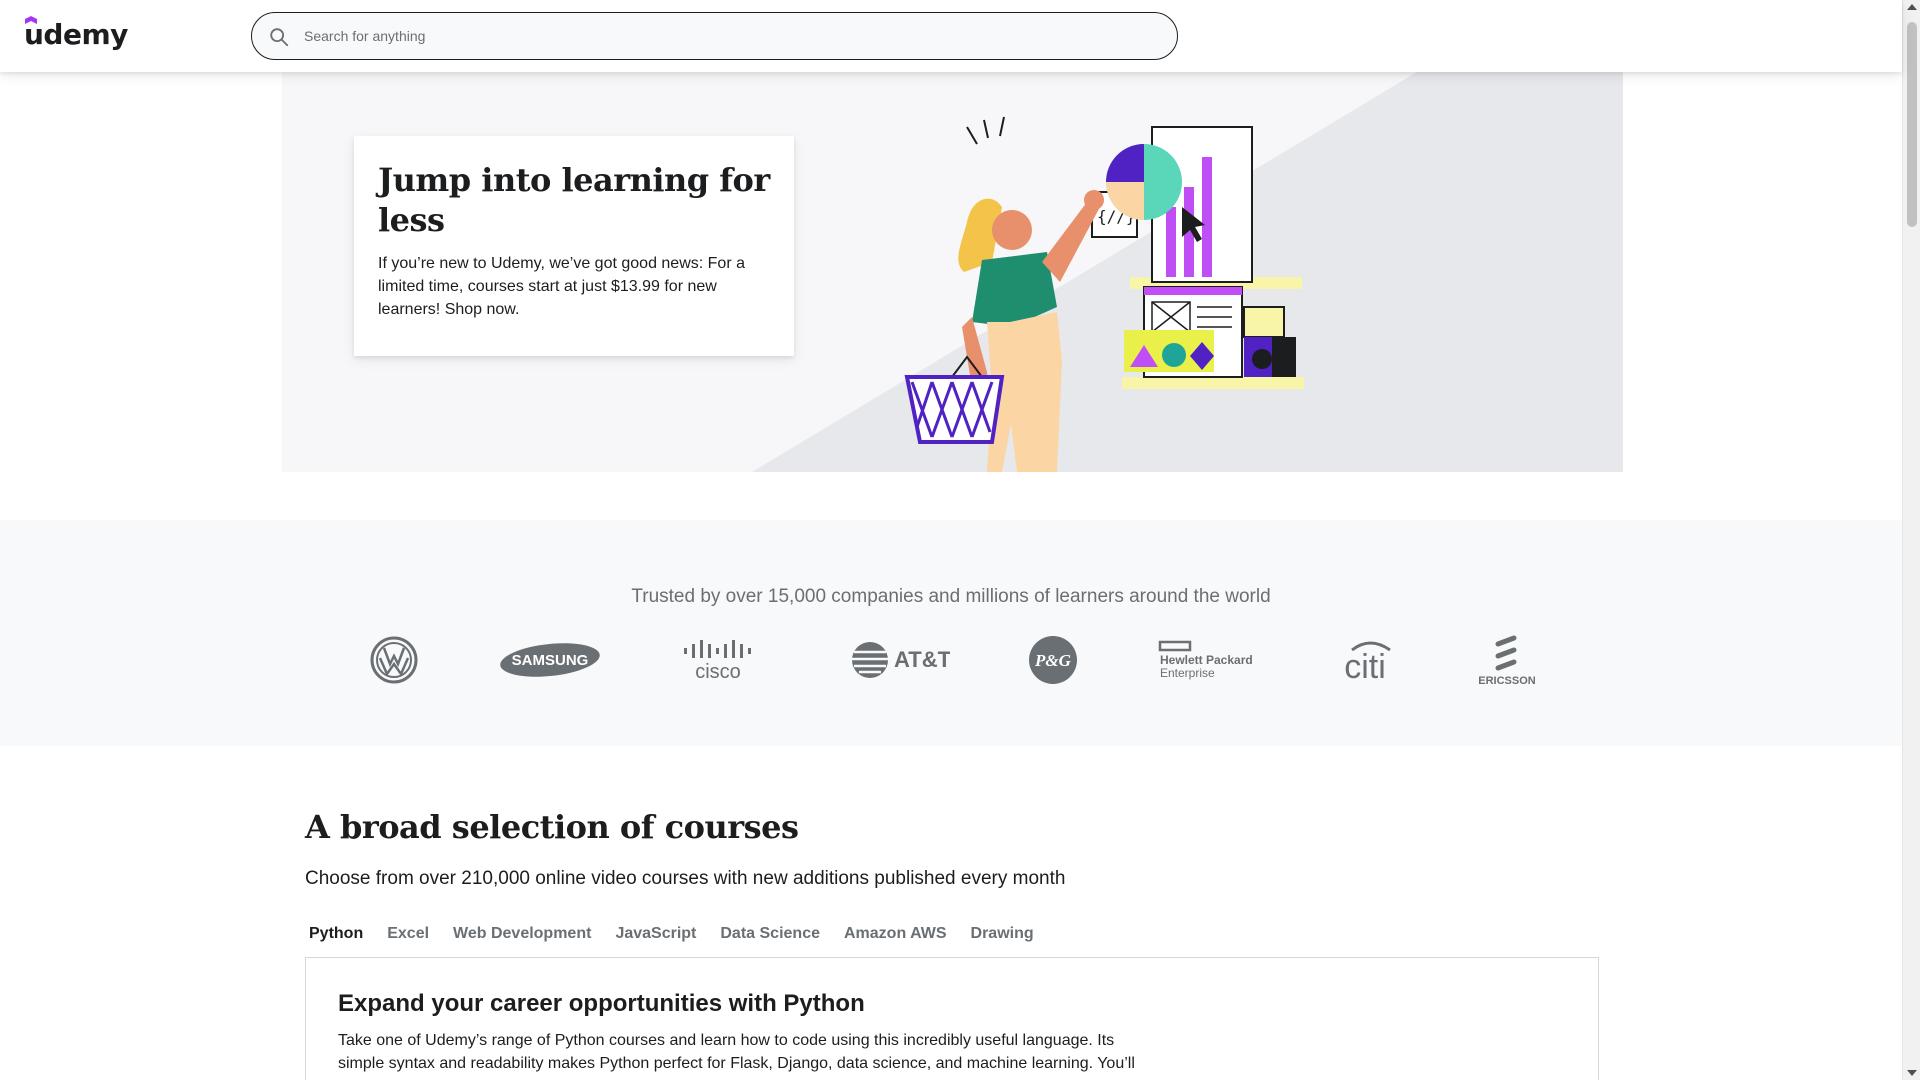  Describe the element at coordinates (1104, 294) in the screenshot. I see `shopper-illustration: {//}` at that location.